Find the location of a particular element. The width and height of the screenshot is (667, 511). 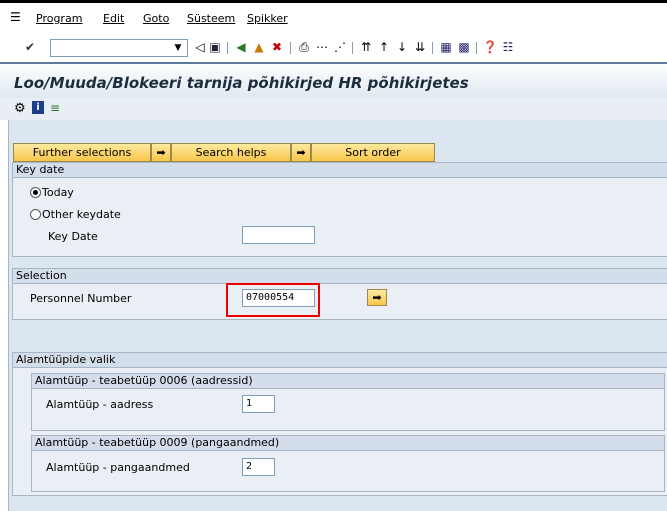

layout-menu-icon: ☷ is located at coordinates (508, 47).